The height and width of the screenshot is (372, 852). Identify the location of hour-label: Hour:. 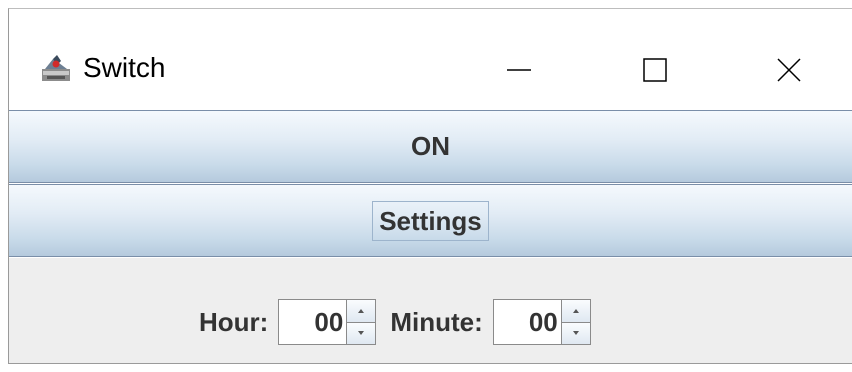
(234, 321).